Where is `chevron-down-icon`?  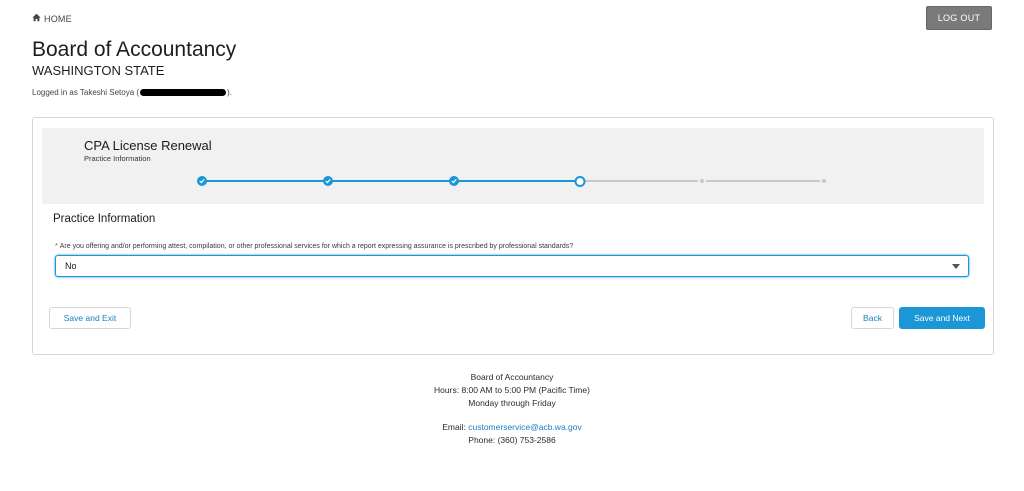
chevron-down-icon is located at coordinates (956, 266).